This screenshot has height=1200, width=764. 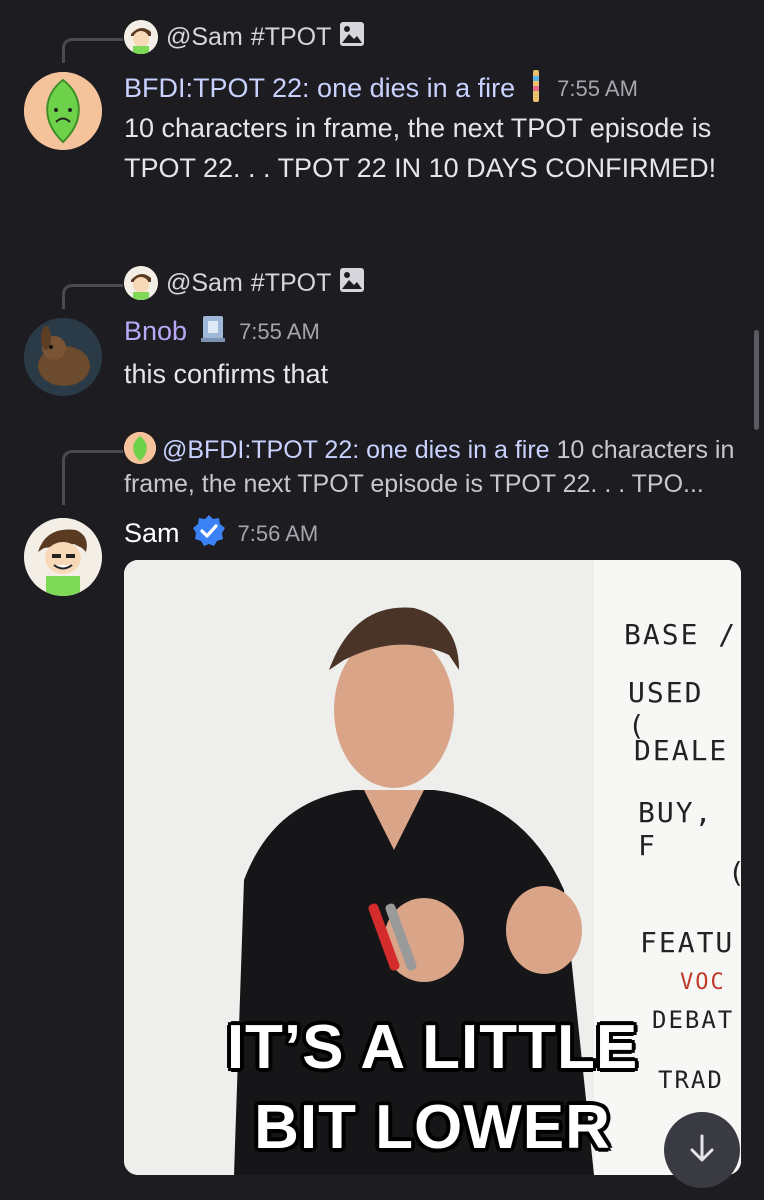 I want to click on board-line: (, so click(x=734, y=872).